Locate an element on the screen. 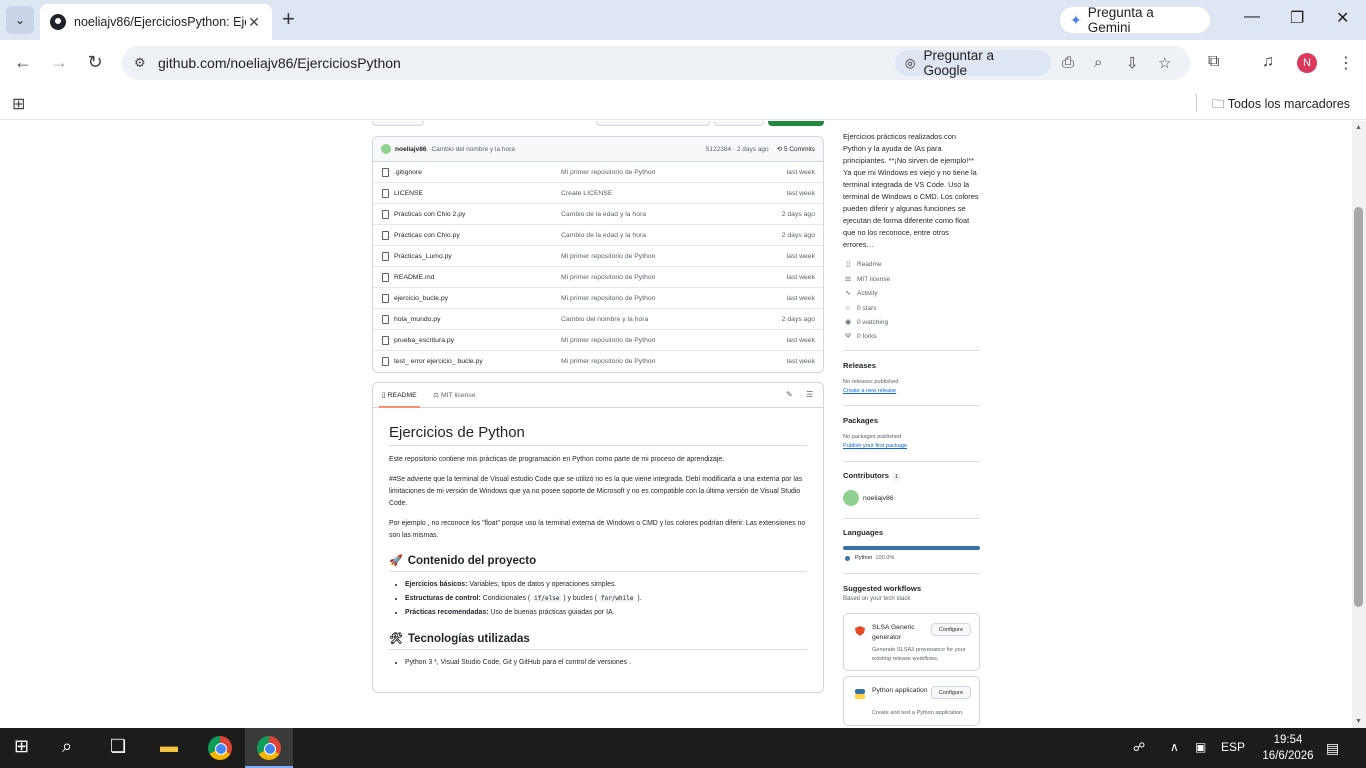  code-button is located at coordinates (796, 123).